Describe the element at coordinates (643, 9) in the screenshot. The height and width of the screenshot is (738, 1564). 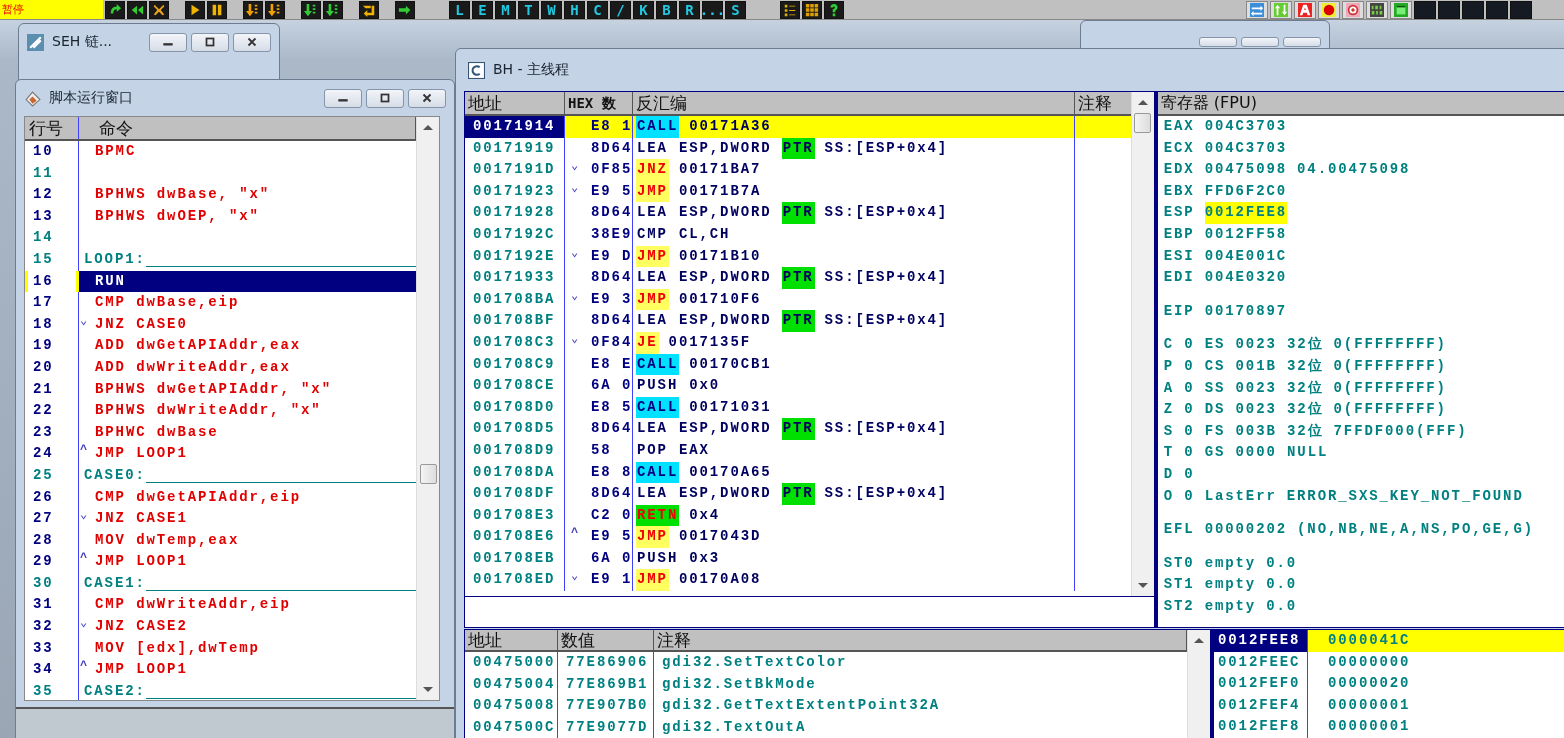
I see `toolbar-button: K` at that location.